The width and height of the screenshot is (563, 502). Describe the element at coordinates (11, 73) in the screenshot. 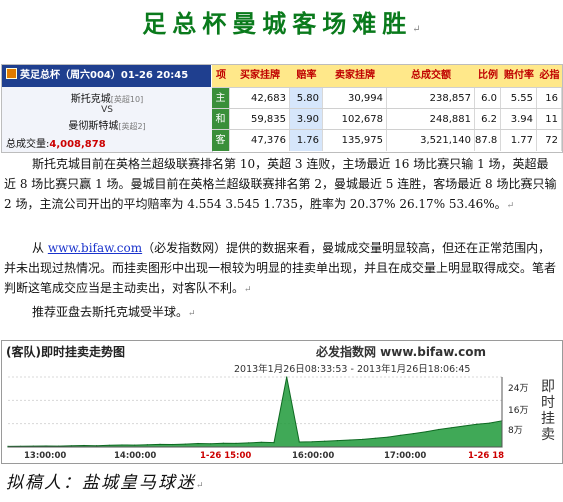

I see `soccer-icon` at that location.